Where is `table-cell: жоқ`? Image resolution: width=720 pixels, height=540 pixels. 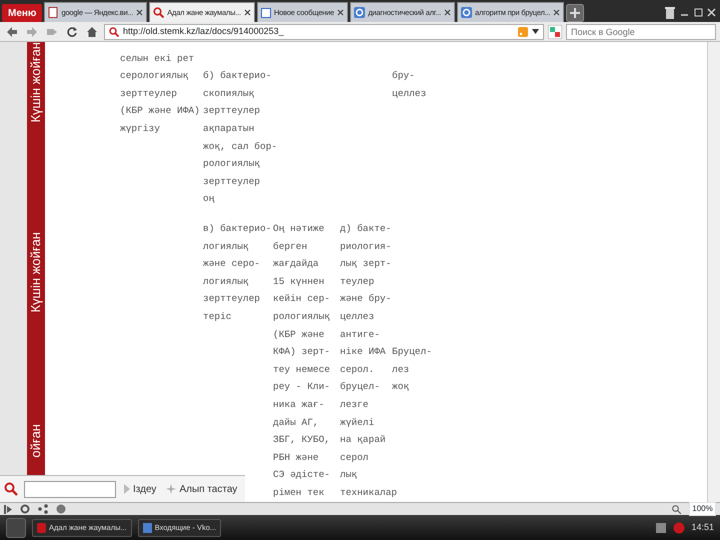
table-cell: жоқ is located at coordinates (401, 386).